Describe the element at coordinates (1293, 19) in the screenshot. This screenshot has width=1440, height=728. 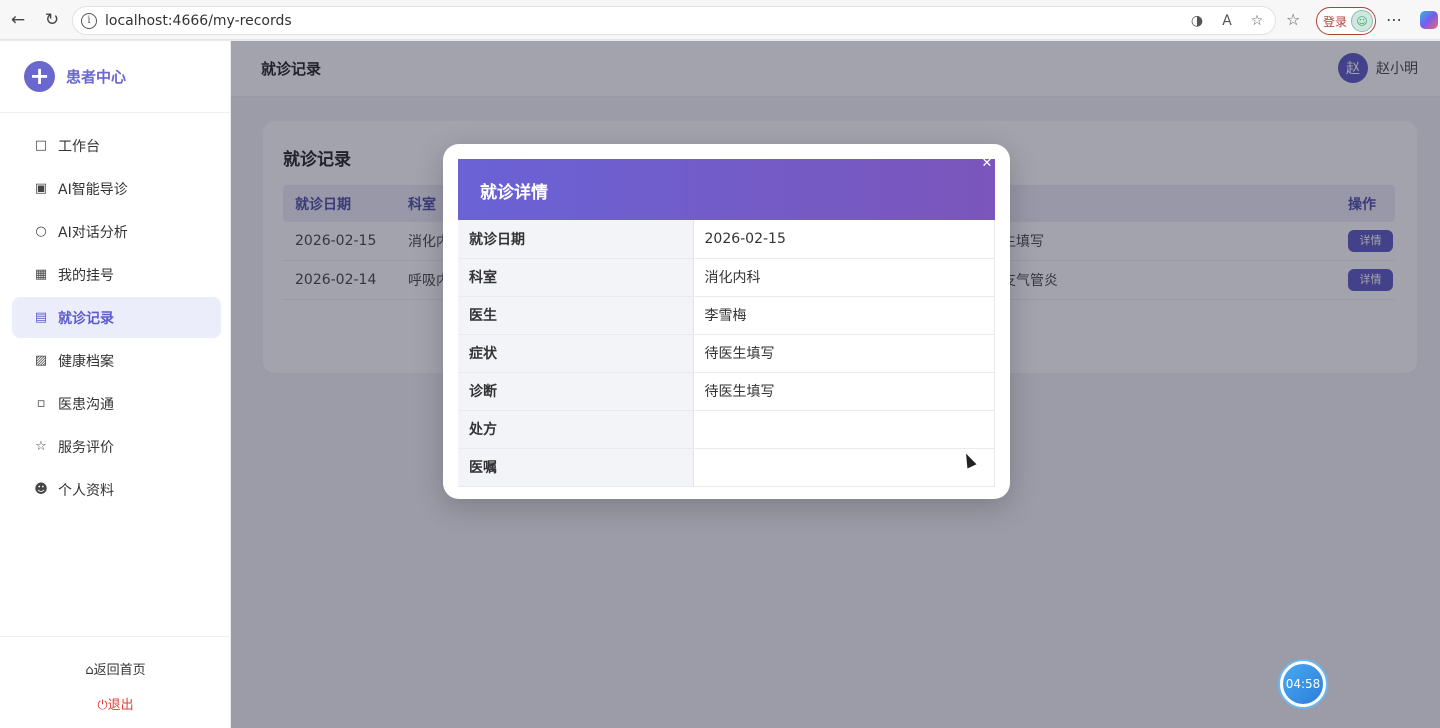
I see `favorites-icon: ☆` at that location.